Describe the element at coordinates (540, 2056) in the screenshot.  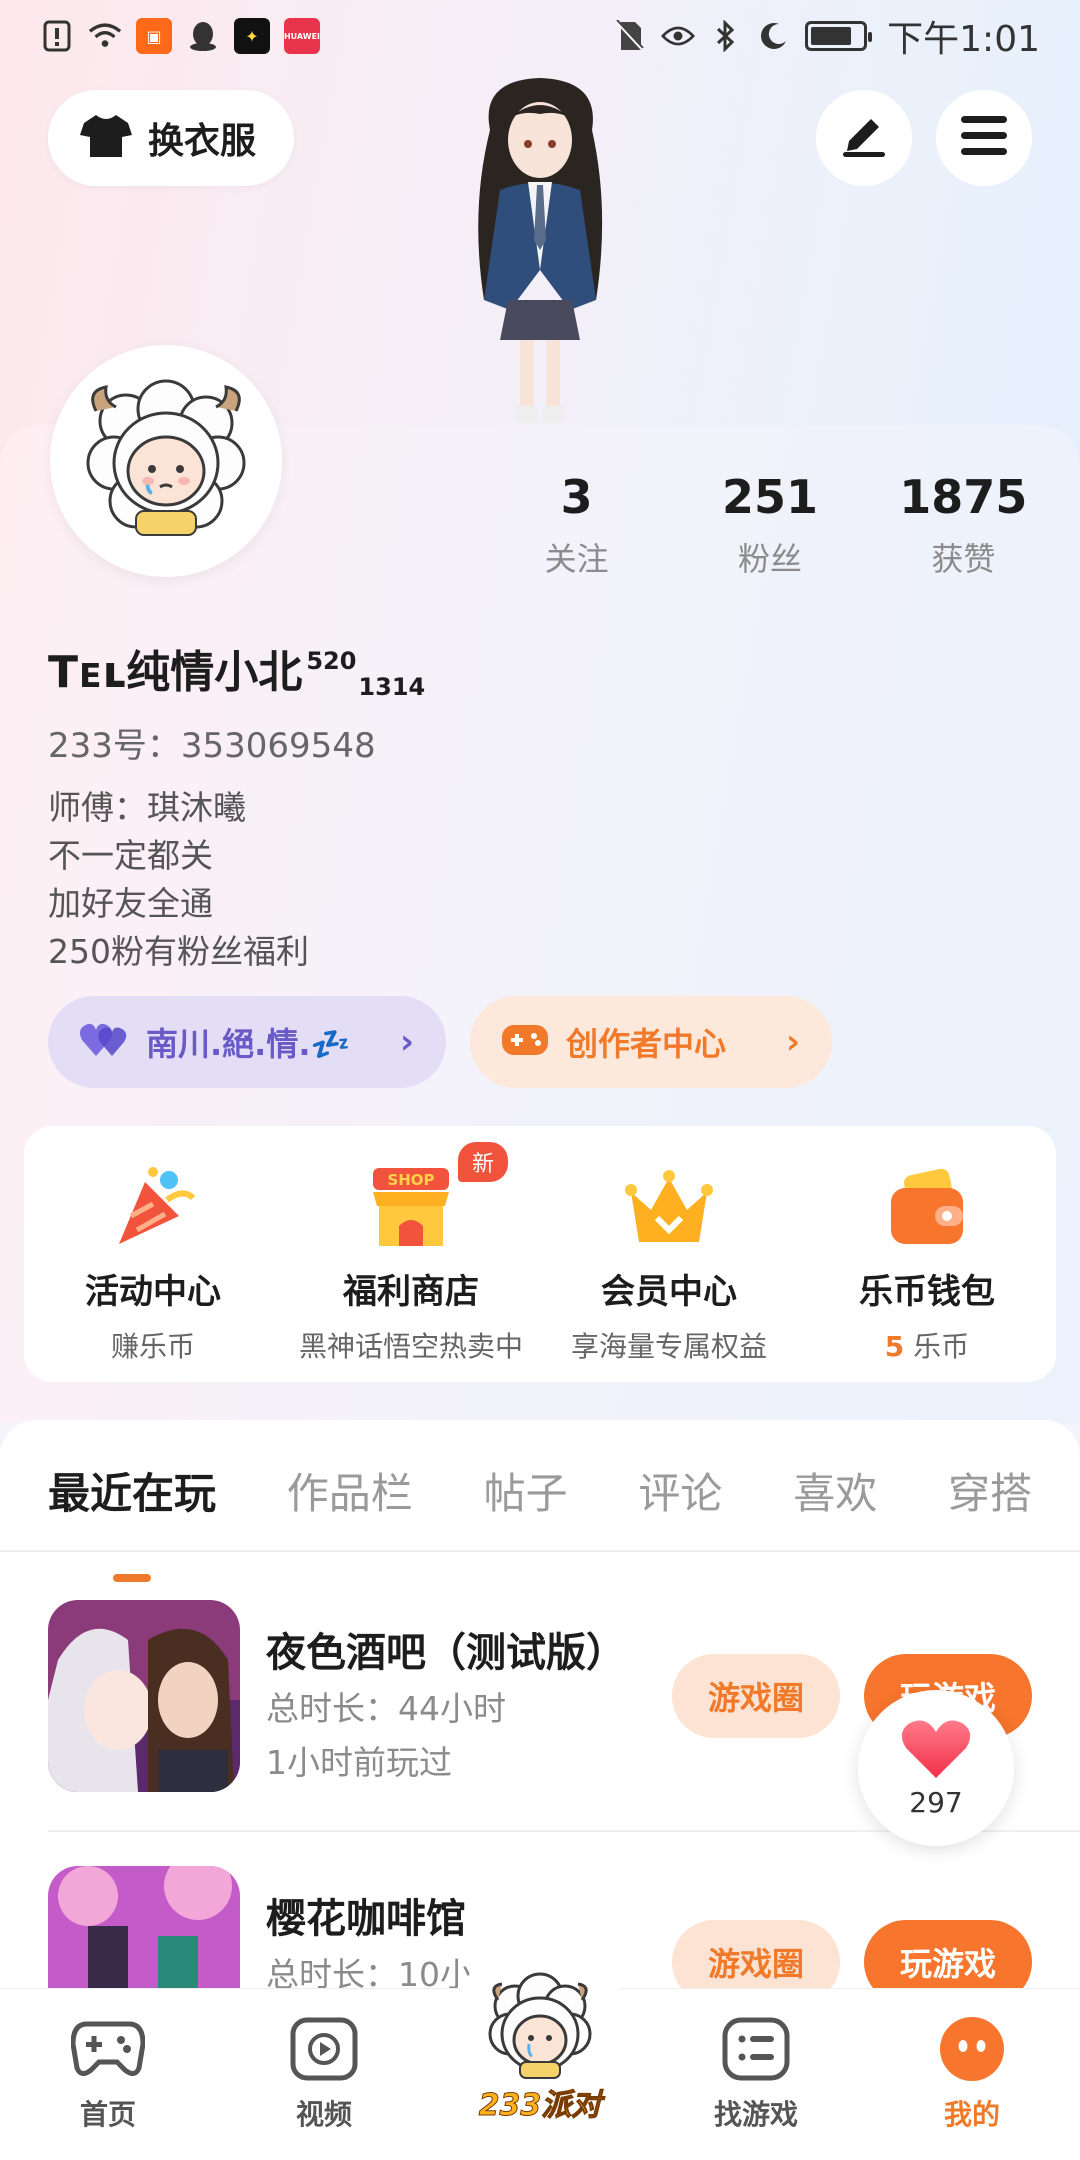
I see `party-mascot-icon: 233派对` at that location.